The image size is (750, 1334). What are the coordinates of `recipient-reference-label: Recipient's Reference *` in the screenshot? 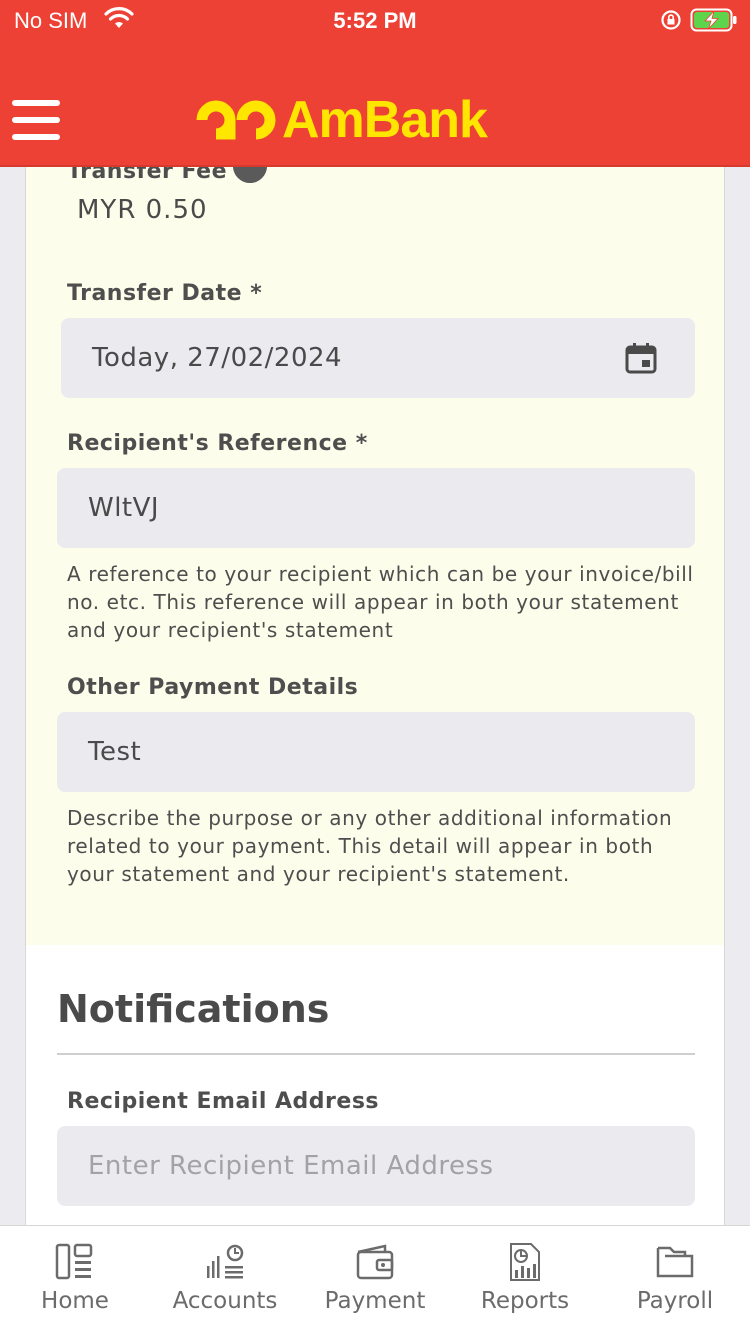 It's located at (217, 443).